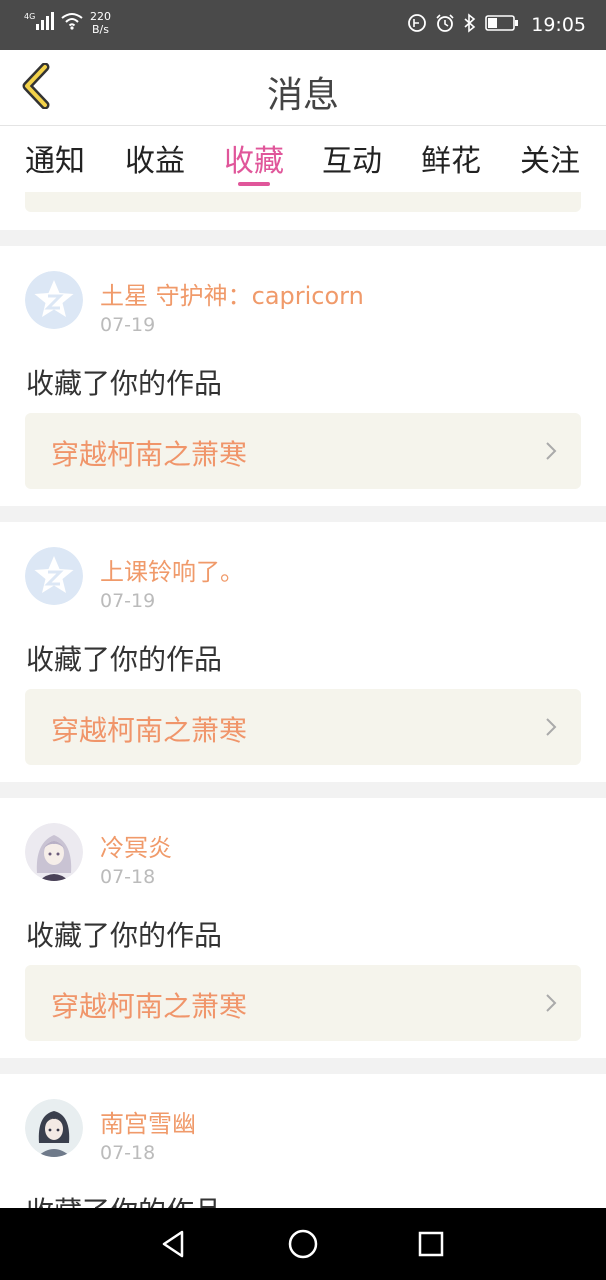 The image size is (606, 1280). I want to click on username: 上课铃响了。, so click(172, 569).